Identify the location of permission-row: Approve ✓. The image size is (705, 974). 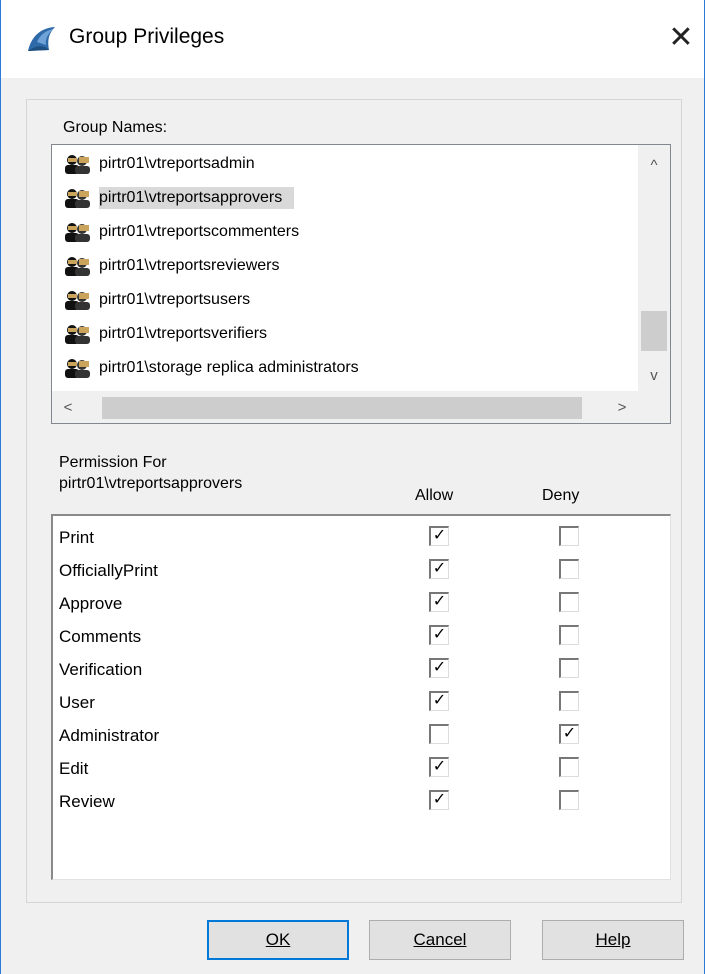
(359, 604).